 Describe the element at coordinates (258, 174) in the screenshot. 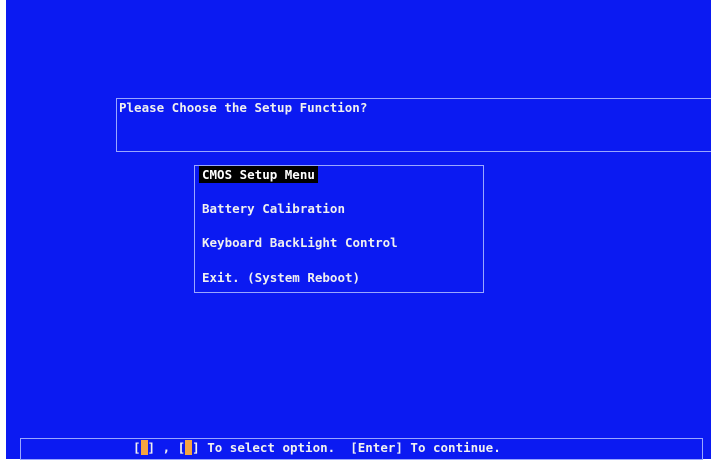

I see `menu-item-cmos-setup: CMOS Setup Menu` at that location.